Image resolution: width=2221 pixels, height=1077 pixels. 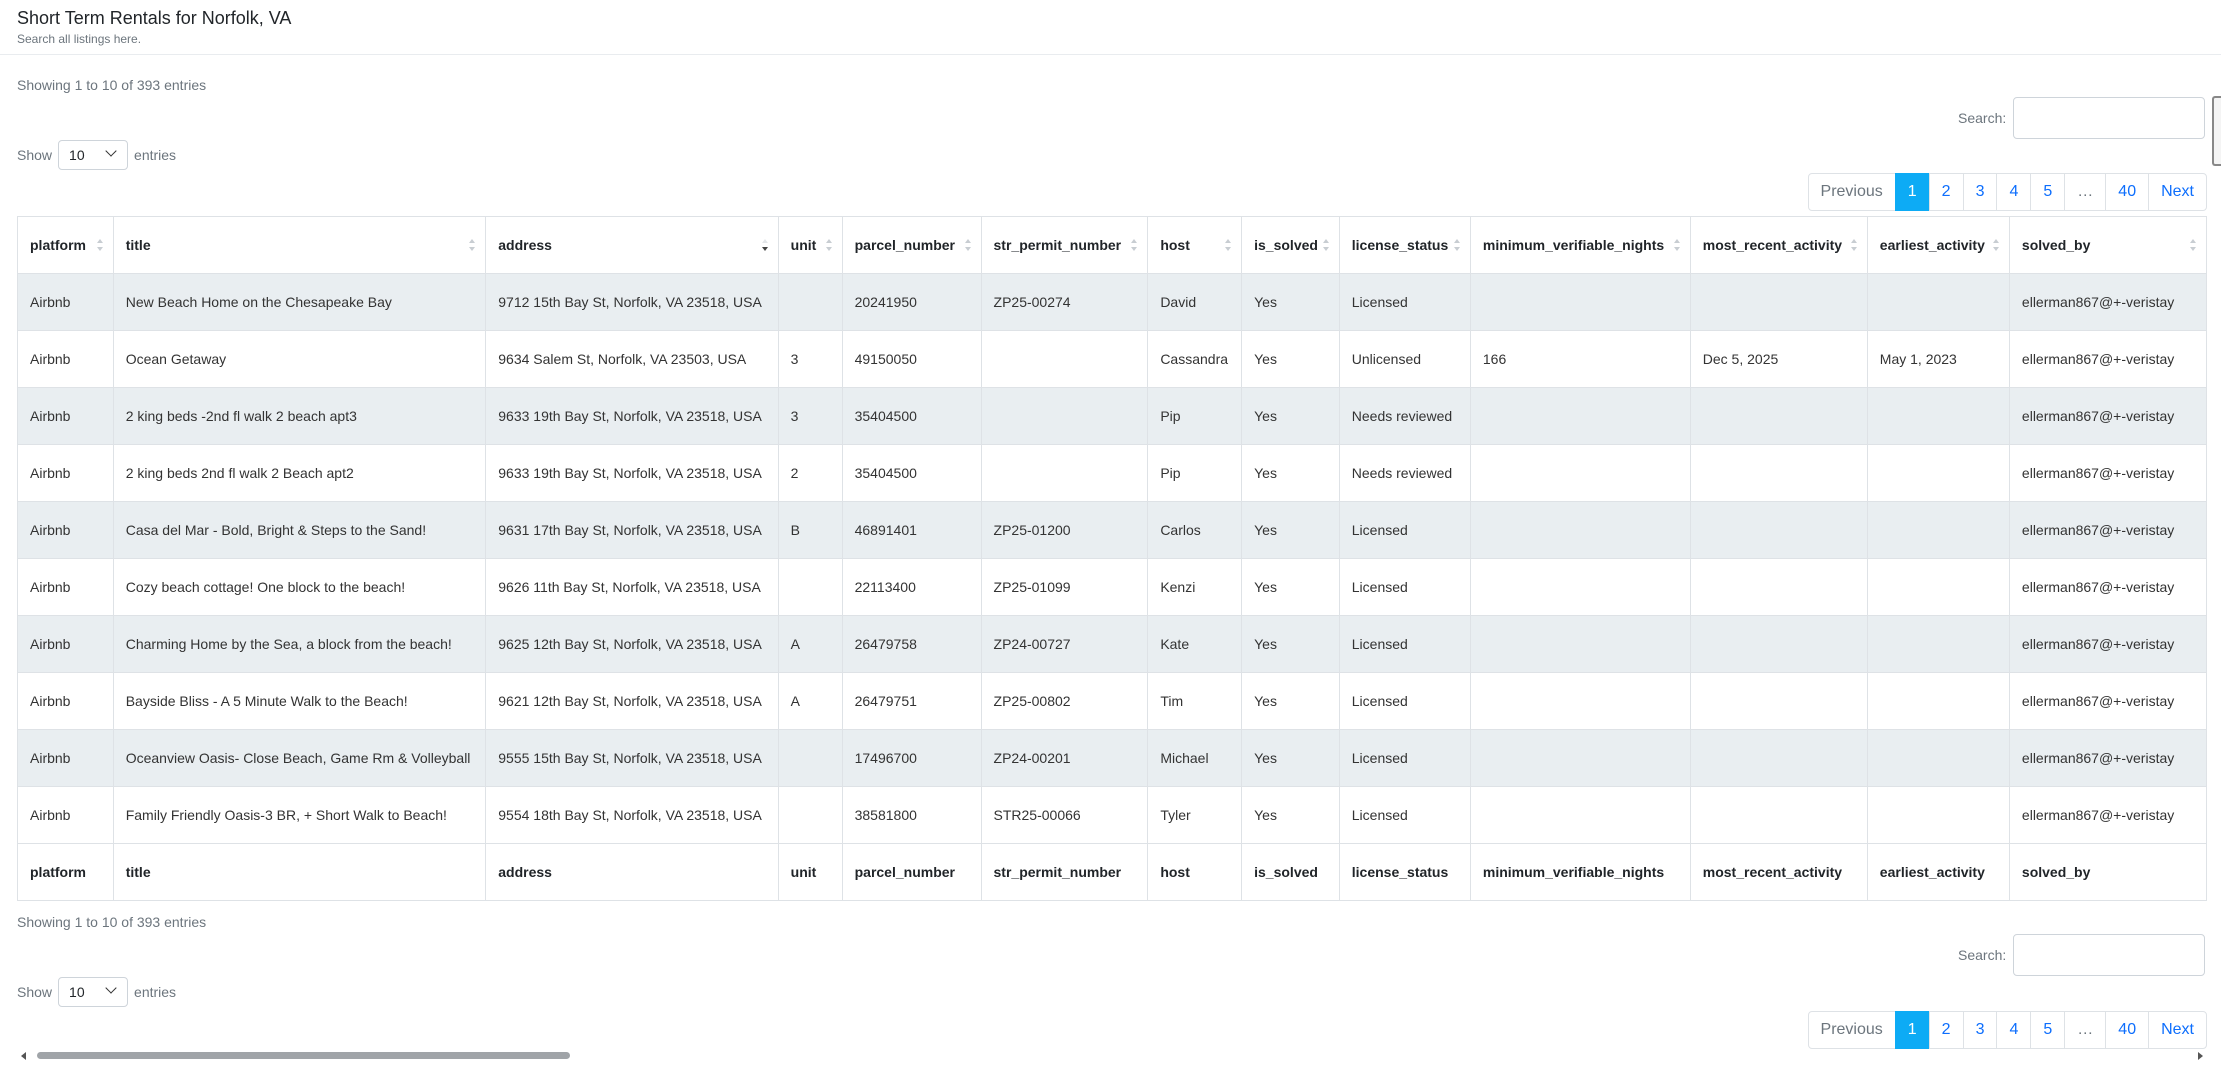 What do you see at coordinates (299, 359) in the screenshot?
I see `cell-title: Ocean Getaway` at bounding box center [299, 359].